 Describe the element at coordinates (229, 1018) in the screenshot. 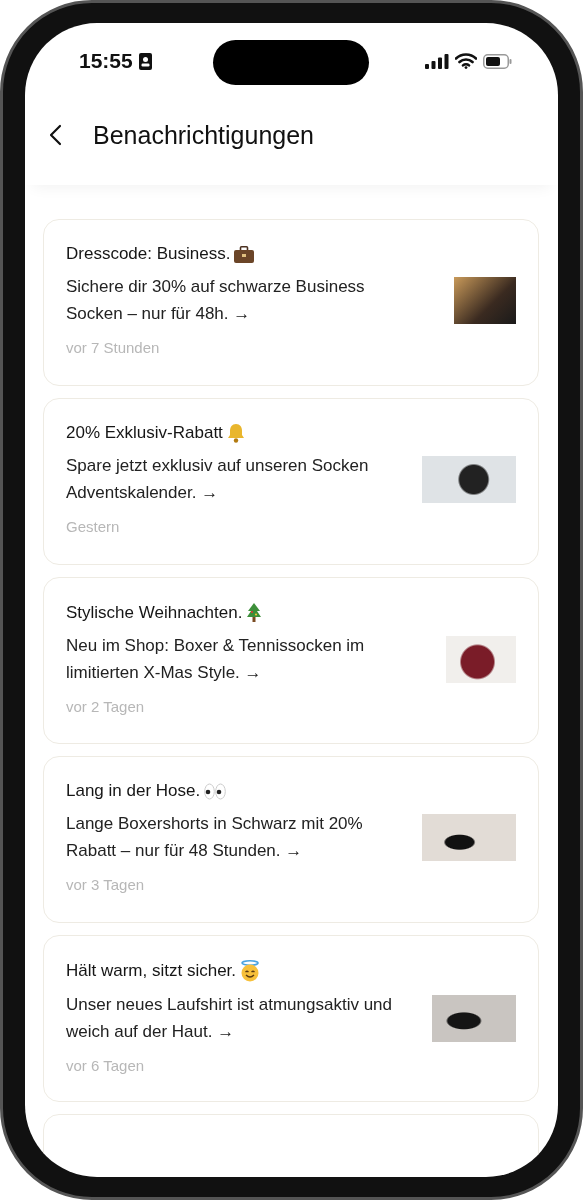

I see `notification-text: Unser neues Laufshirt ist atmungsaktiv und weich auf der Haut. →` at that location.